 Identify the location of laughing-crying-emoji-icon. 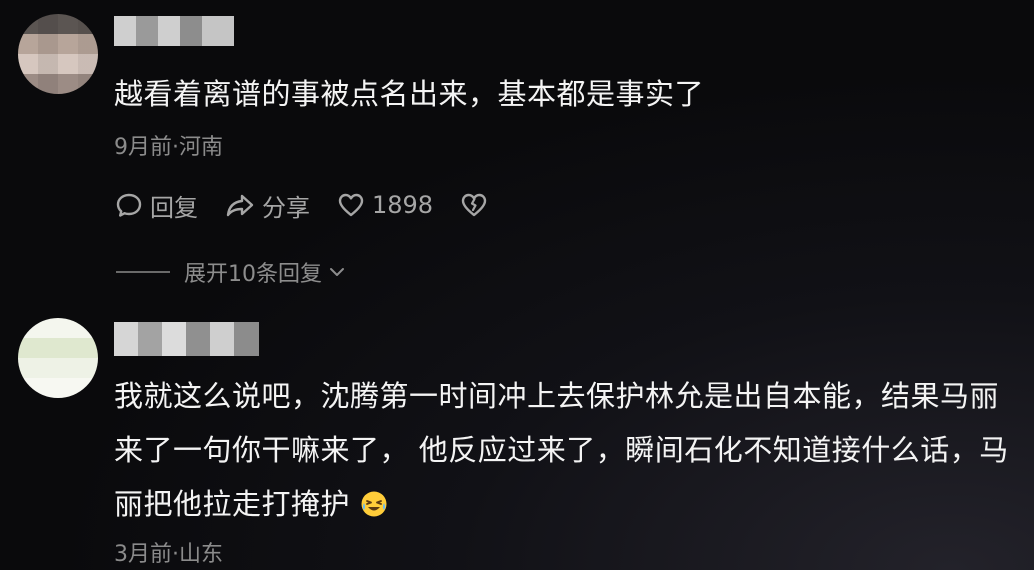
(374, 504).